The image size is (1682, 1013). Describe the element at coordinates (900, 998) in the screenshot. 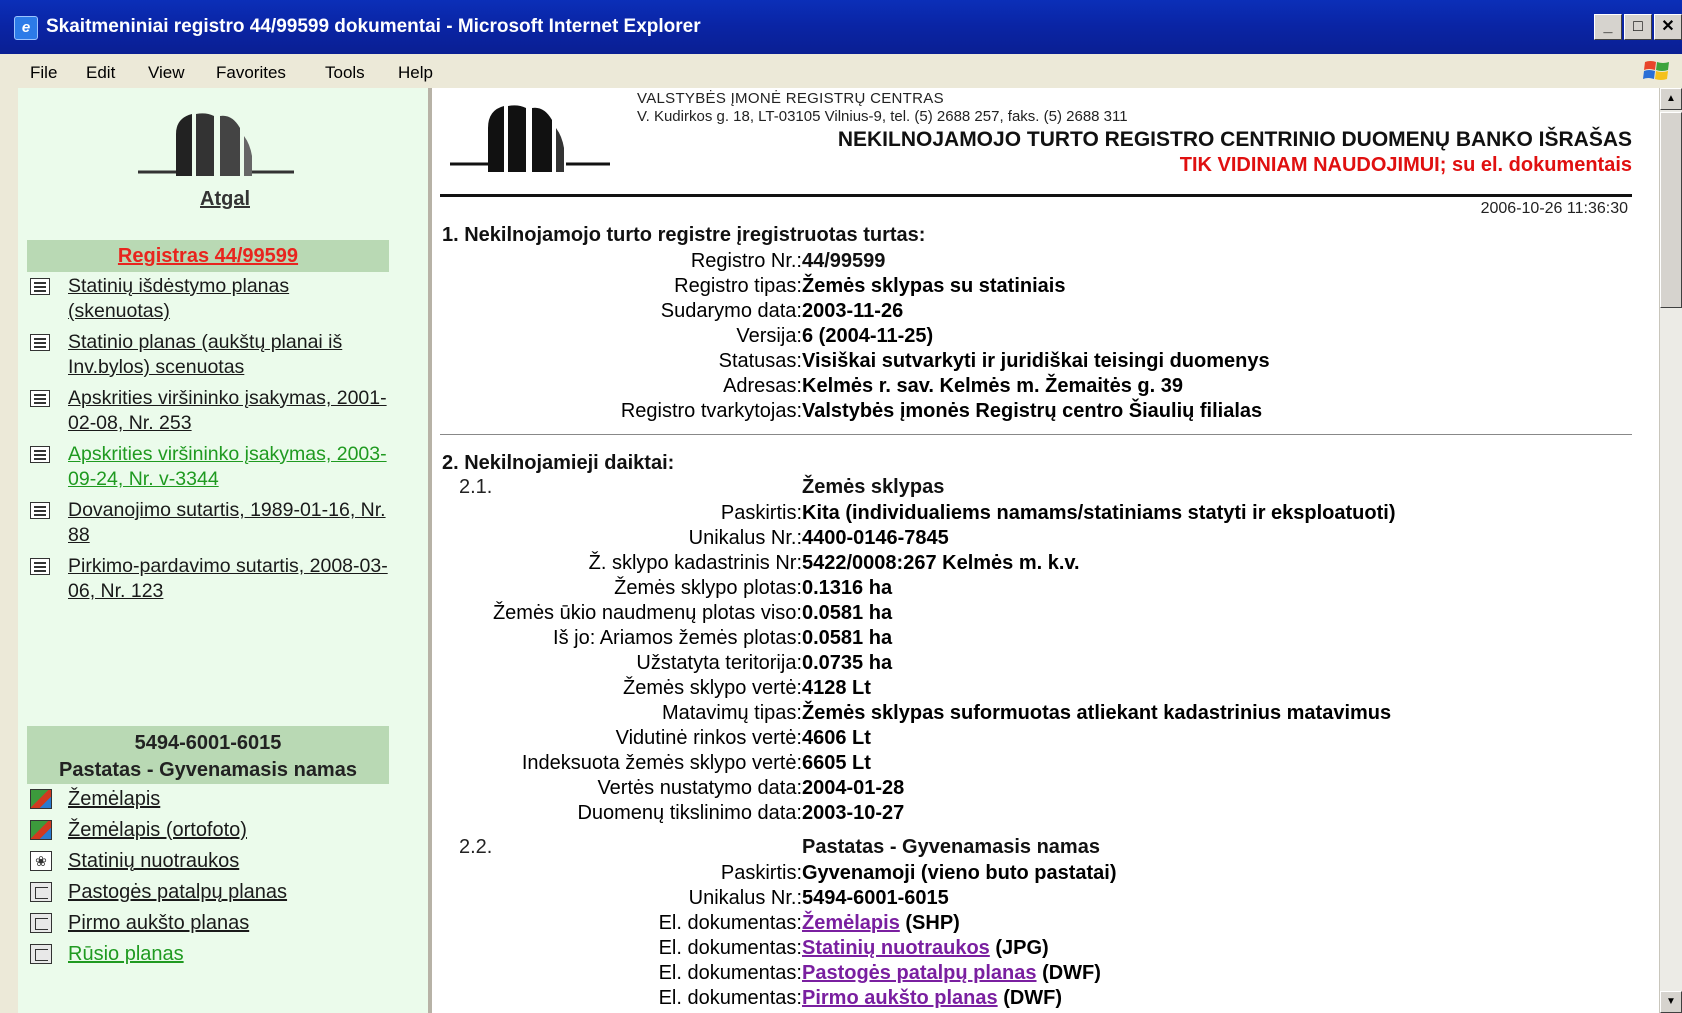

I see `edoc-link: Pirmo aukšto planas` at that location.